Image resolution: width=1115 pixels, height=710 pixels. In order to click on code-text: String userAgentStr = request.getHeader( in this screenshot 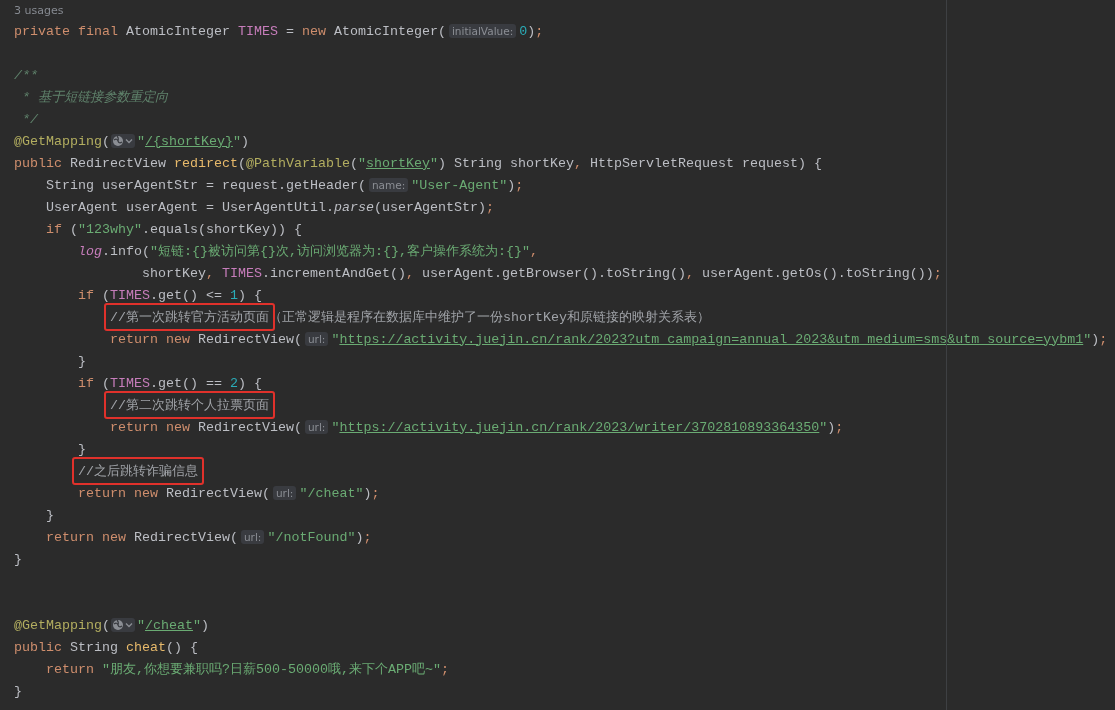, I will do `click(205, 185)`.